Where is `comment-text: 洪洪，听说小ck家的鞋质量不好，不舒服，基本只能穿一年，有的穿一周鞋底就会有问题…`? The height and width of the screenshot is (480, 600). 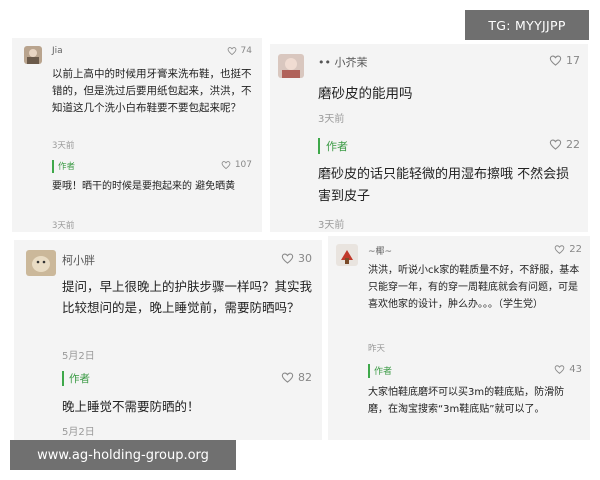
comment-text: 洪洪，听说小ck家的鞋质量不好，不舒服，基本只能穿一年，有的穿一周鞋底就会有问题… is located at coordinates (474, 287).